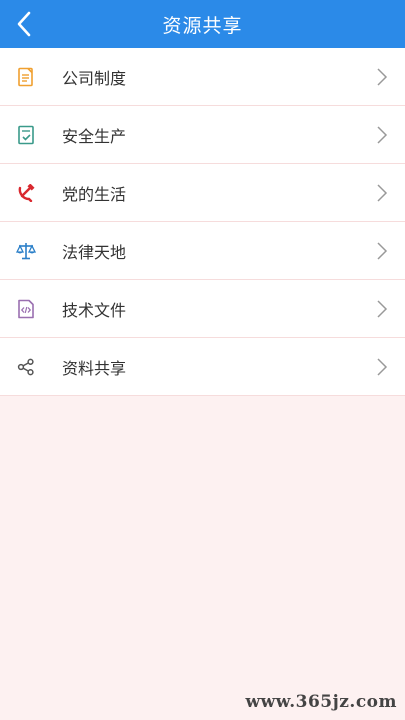  I want to click on list-item-party-life: 党的生活, so click(202, 193).